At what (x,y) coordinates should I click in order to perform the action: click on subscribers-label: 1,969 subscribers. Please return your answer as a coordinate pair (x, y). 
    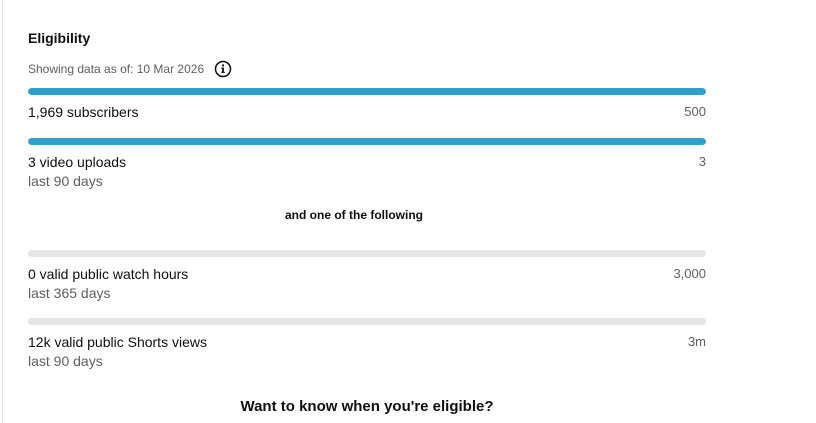
    Looking at the image, I should click on (83, 112).